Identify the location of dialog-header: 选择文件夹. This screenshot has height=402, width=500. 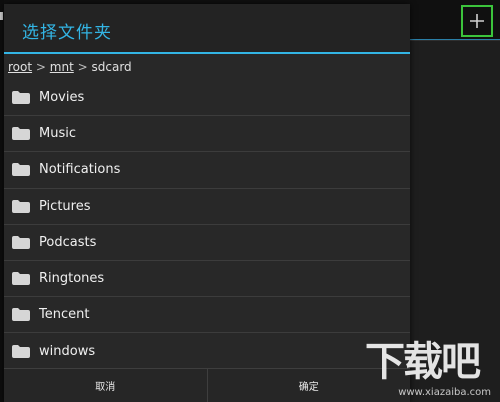
(207, 28).